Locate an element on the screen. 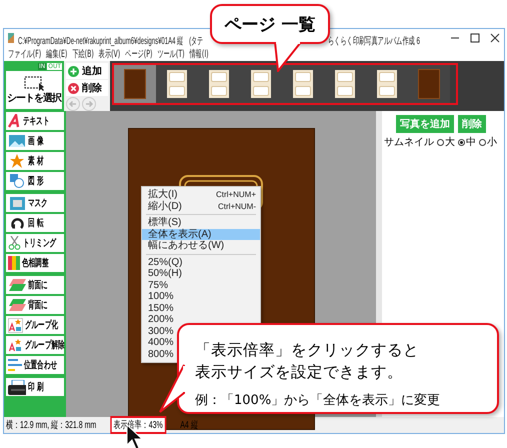  tool-button: マスク is located at coordinates (35, 203).